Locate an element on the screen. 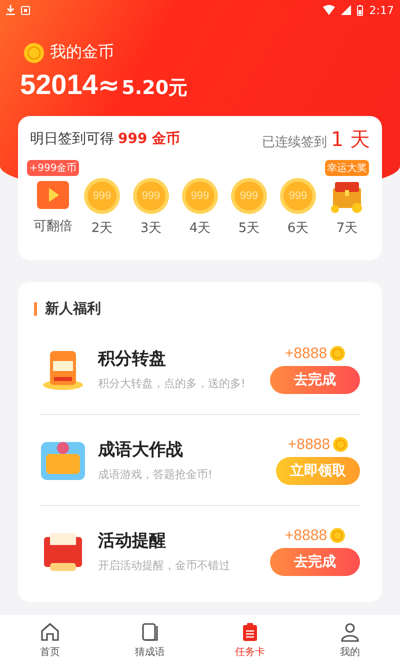  task-description: 开启活动提醒，金币不错过 is located at coordinates (164, 565).